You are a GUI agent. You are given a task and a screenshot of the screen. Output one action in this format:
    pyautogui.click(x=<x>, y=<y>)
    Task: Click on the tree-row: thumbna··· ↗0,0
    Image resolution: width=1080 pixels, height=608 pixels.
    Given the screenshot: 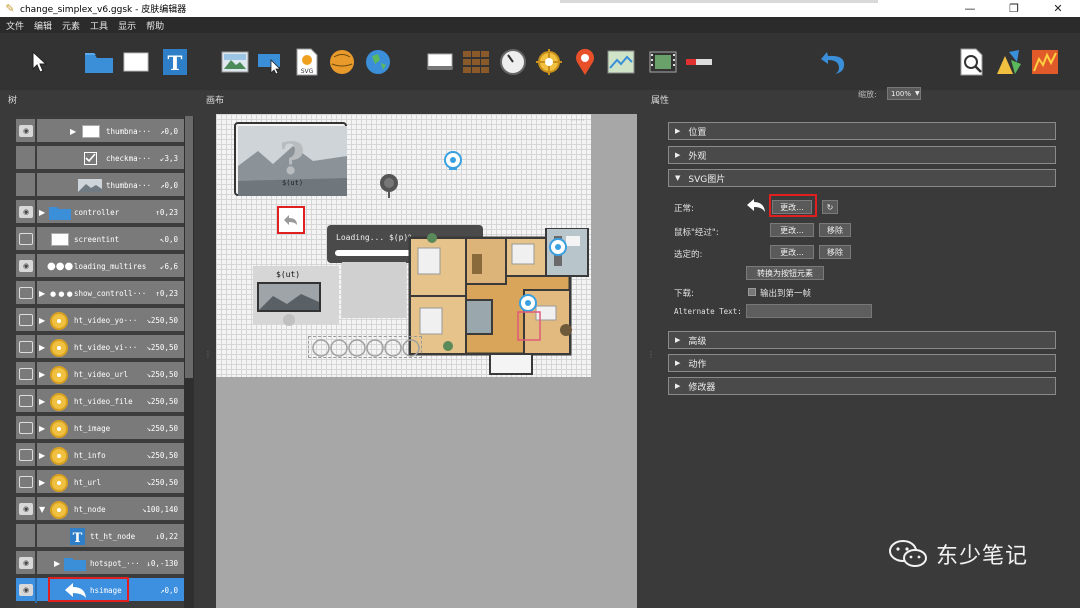 What is the action you would take?
    pyautogui.click(x=100, y=185)
    